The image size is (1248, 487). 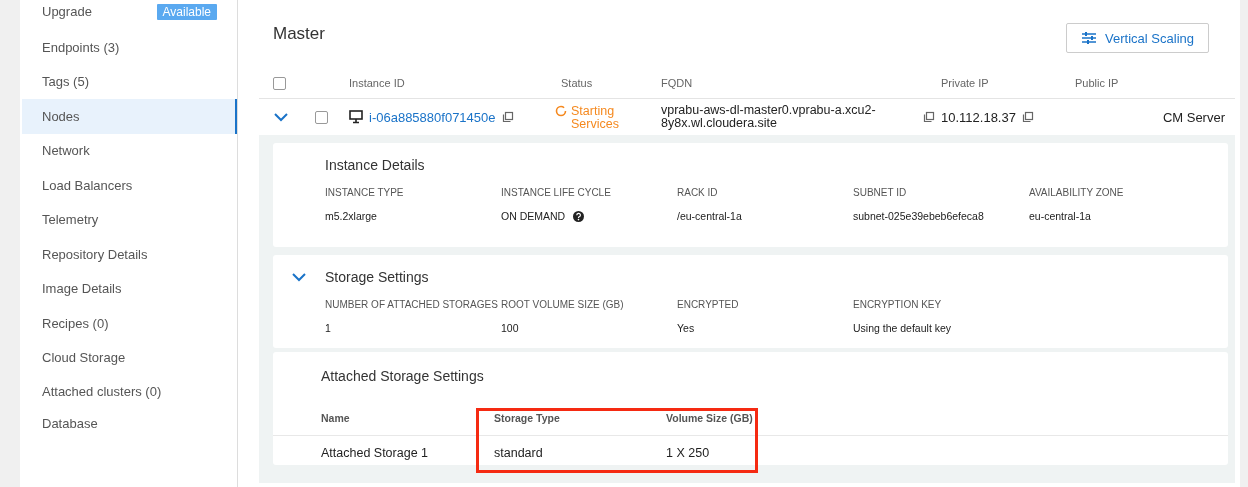 I want to click on role-text: CM Server, so click(x=1193, y=117).